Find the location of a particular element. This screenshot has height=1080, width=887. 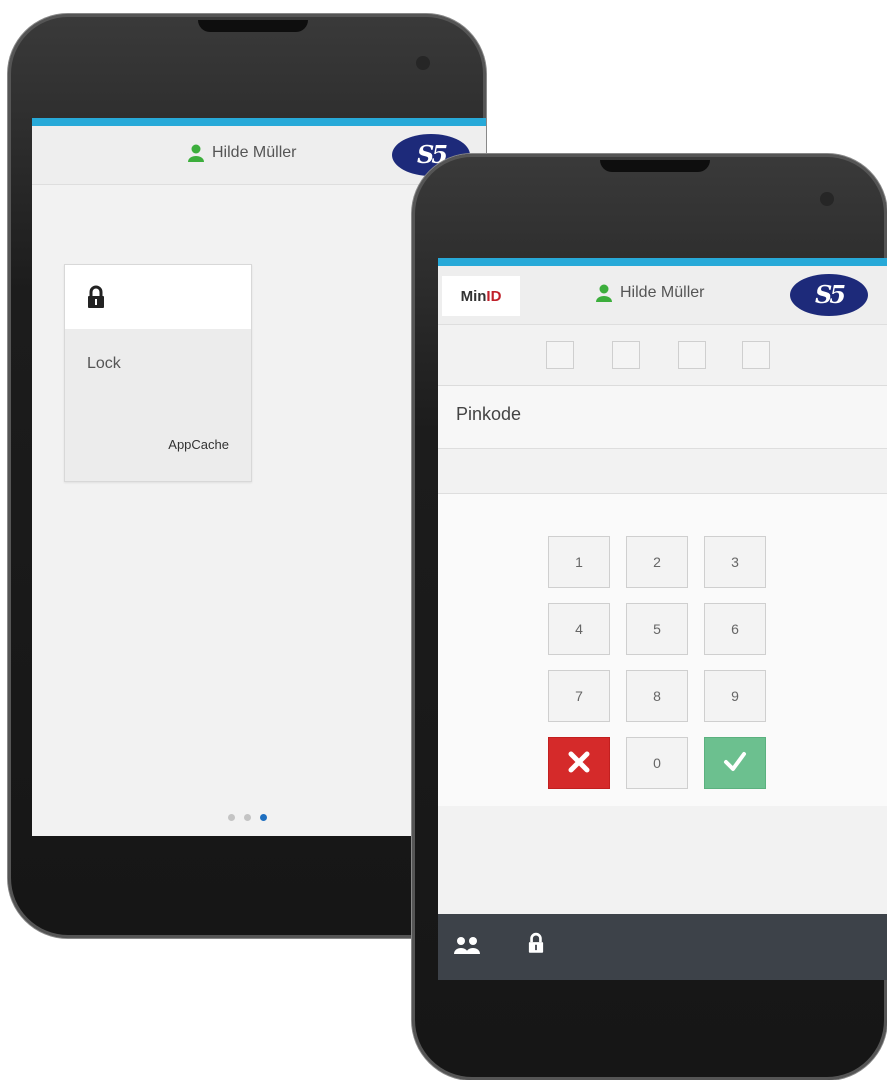

pin-label: Pinkode is located at coordinates (489, 414).